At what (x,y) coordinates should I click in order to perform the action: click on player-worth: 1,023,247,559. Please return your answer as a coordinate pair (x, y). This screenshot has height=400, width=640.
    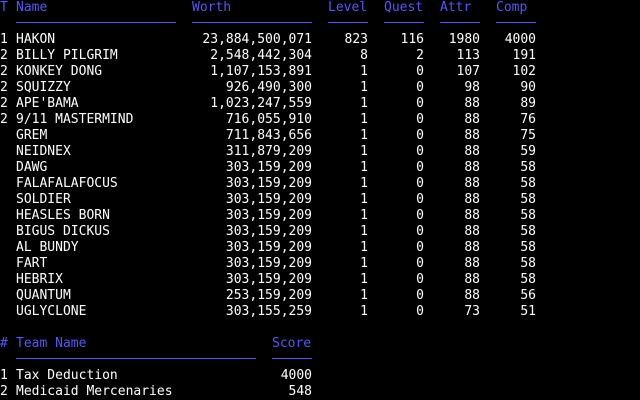
    Looking at the image, I should click on (261, 103).